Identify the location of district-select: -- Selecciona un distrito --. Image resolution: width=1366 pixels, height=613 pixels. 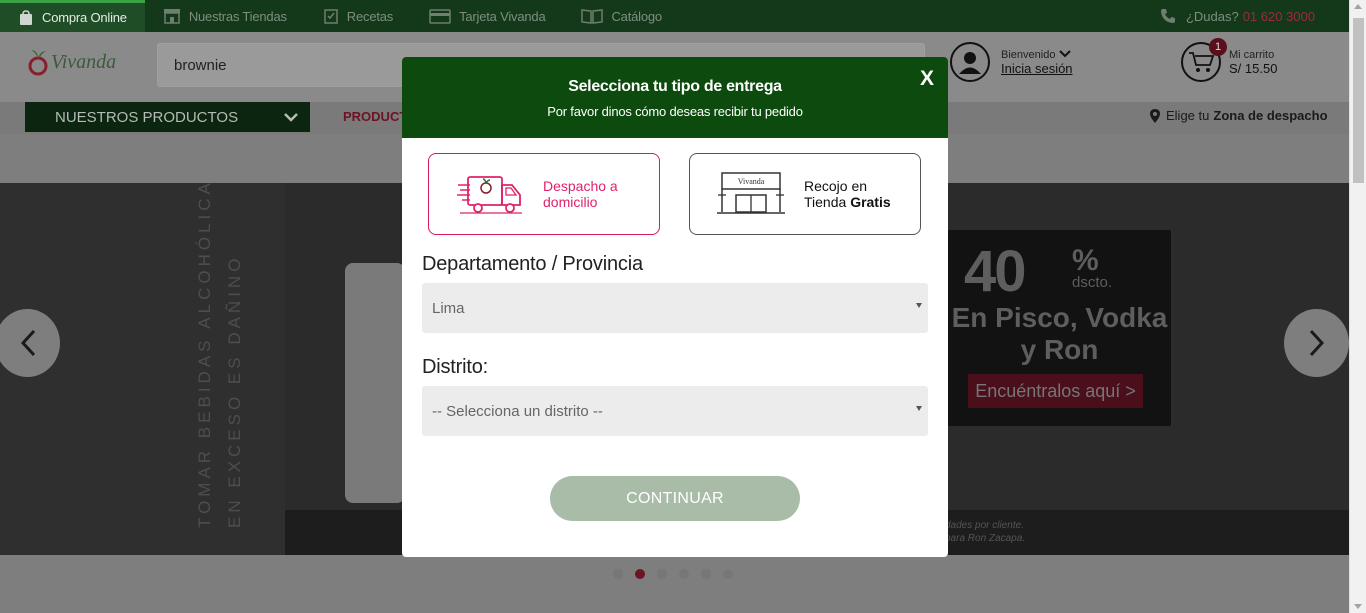
(675, 411).